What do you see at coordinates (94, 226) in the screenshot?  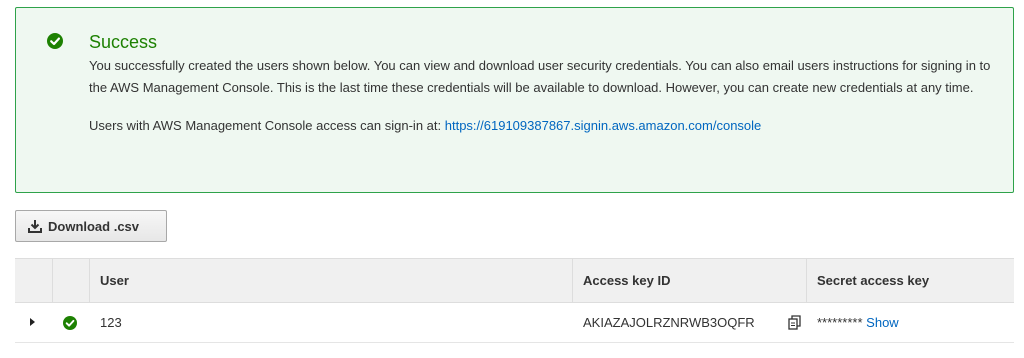 I see `download-csv-label: Download .csv` at bounding box center [94, 226].